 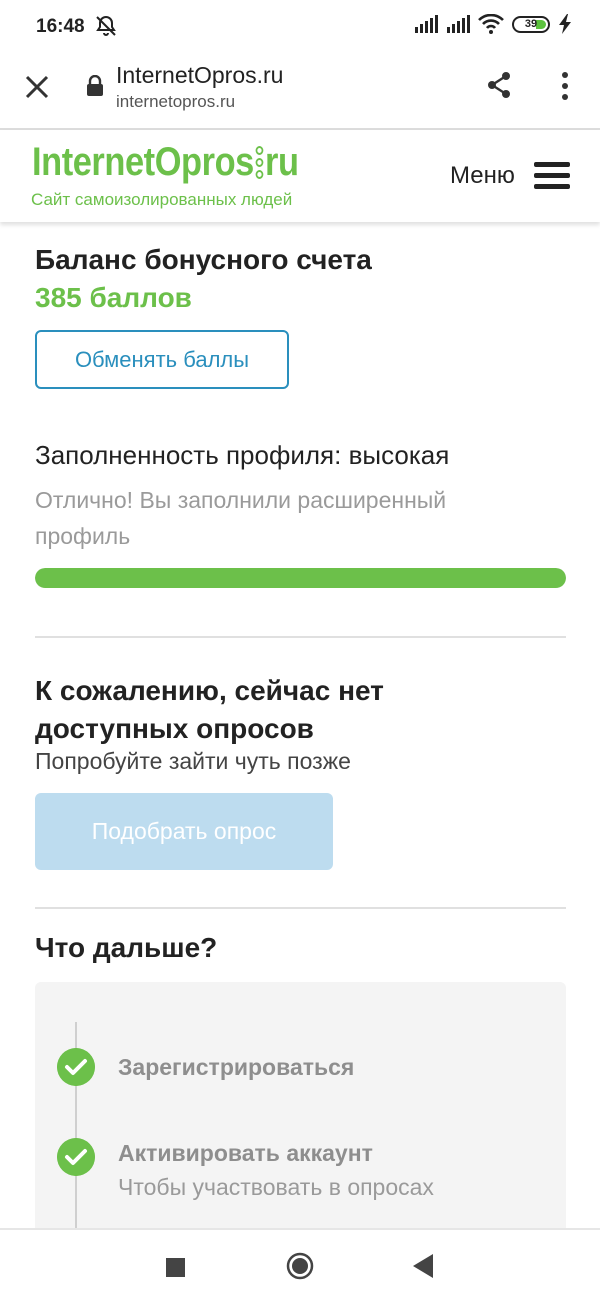 What do you see at coordinates (106, 25) in the screenshot?
I see `alarm-off-icon` at bounding box center [106, 25].